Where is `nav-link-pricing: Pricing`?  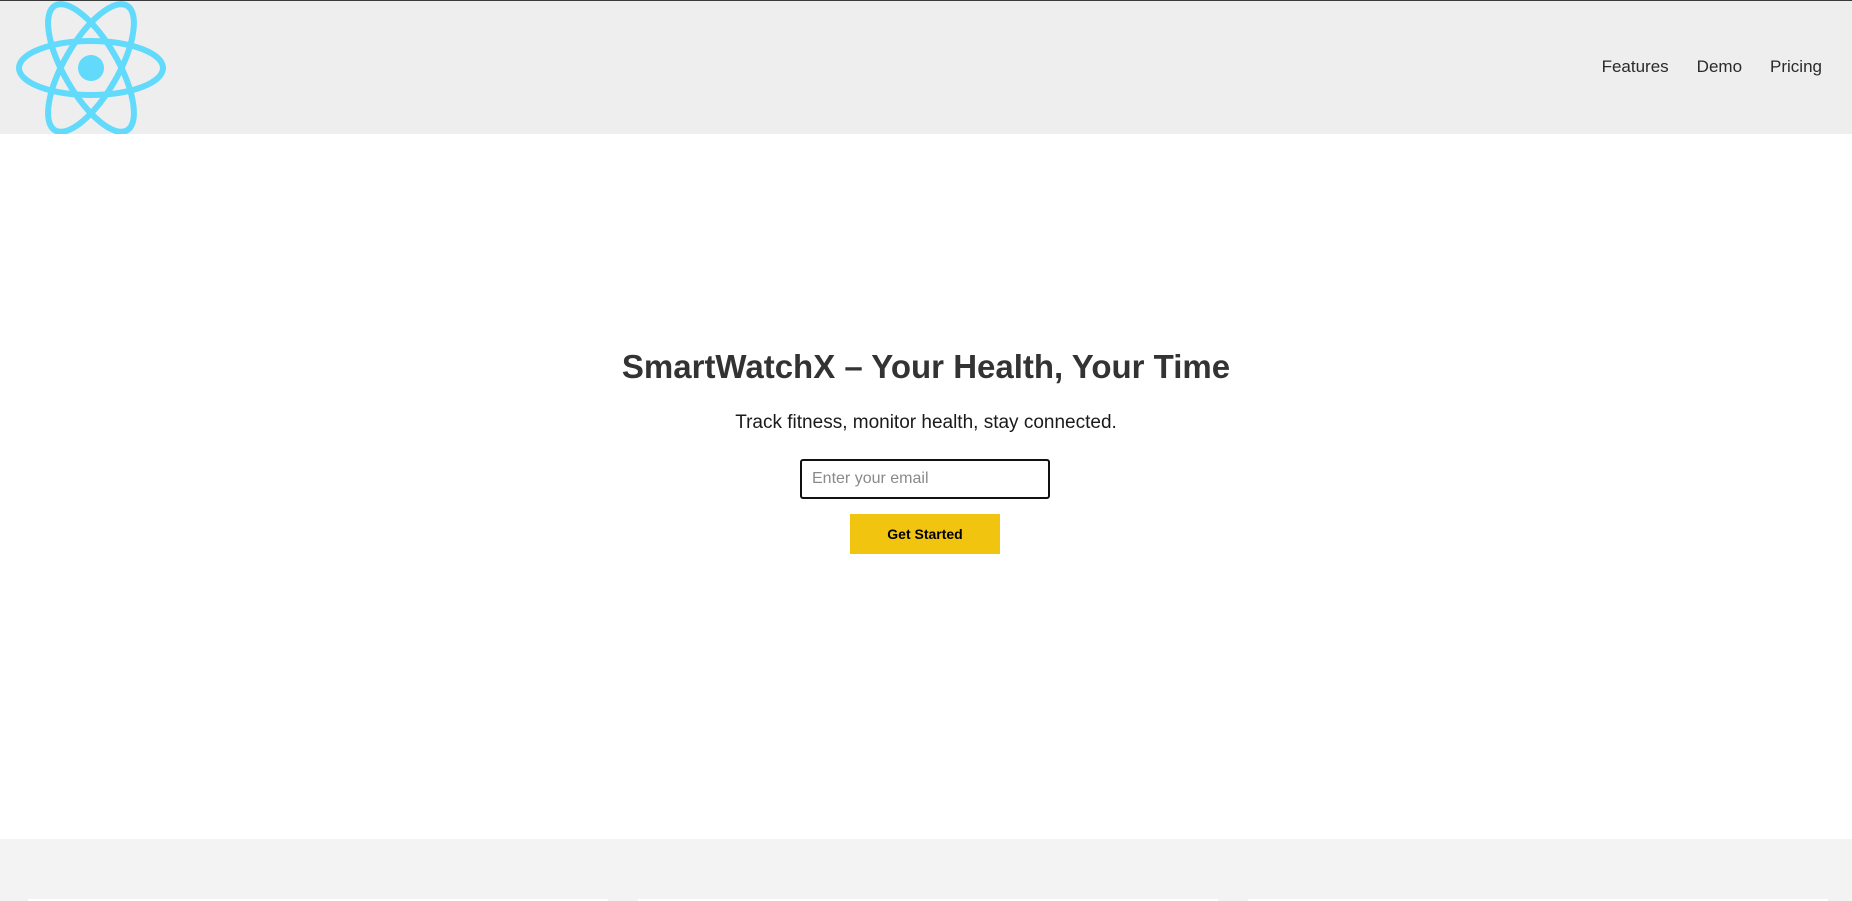 nav-link-pricing: Pricing is located at coordinates (1796, 67).